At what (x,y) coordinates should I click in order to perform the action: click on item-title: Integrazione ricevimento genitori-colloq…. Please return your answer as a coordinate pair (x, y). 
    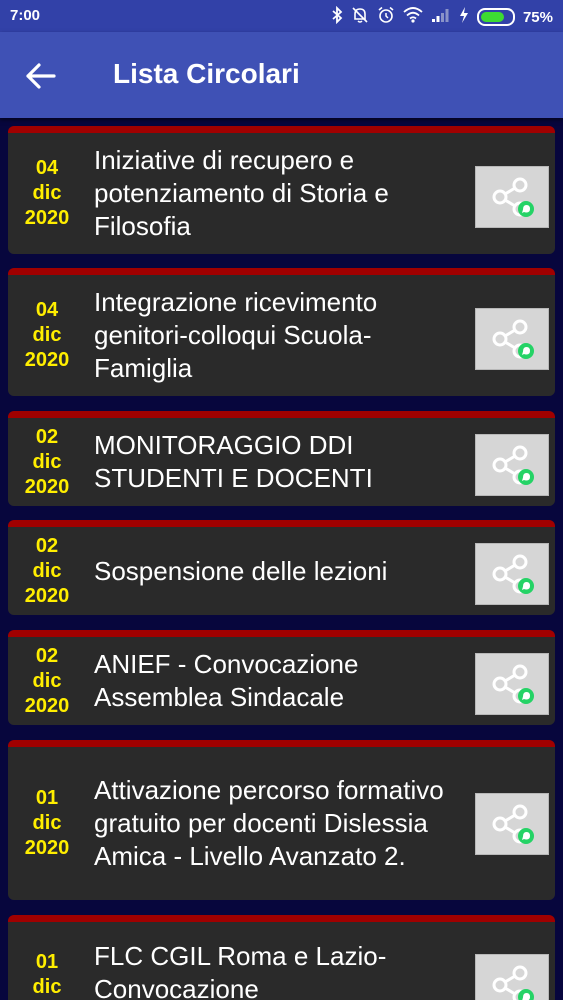
    Looking at the image, I should click on (236, 335).